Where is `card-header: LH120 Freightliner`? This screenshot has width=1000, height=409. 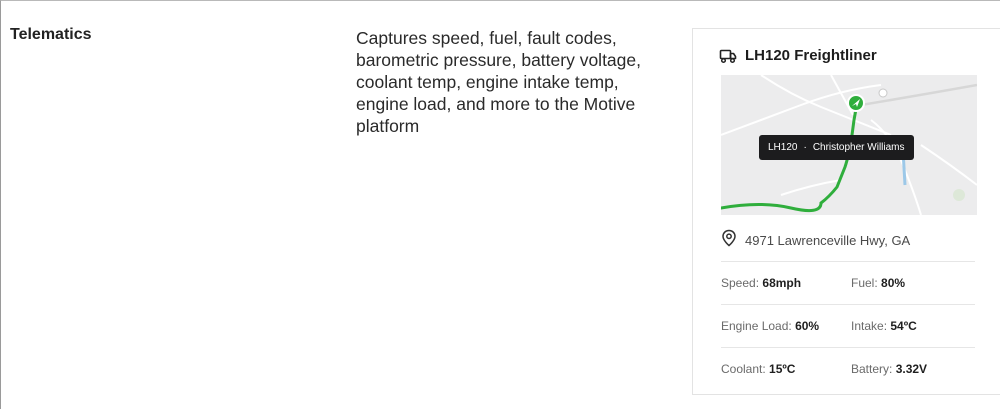 card-header: LH120 Freightliner is located at coordinates (798, 55).